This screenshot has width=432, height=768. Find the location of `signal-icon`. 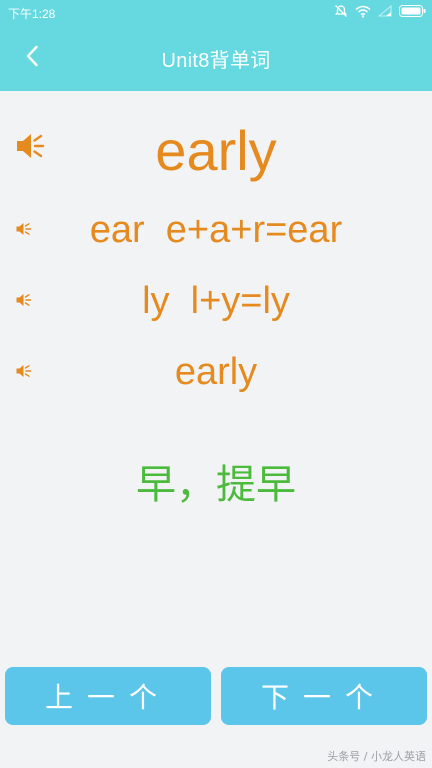

signal-icon is located at coordinates (385, 11).